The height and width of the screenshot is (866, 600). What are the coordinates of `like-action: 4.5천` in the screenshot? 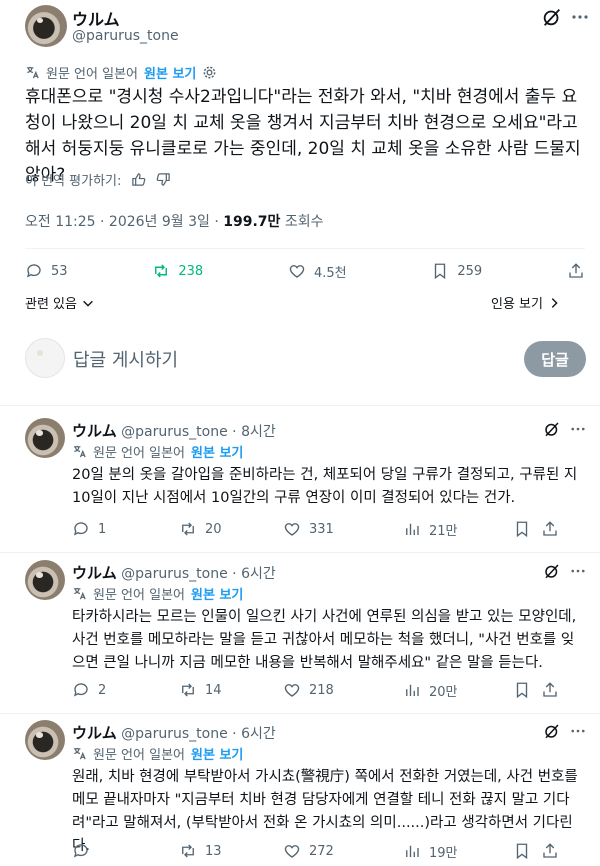 It's located at (317, 271).